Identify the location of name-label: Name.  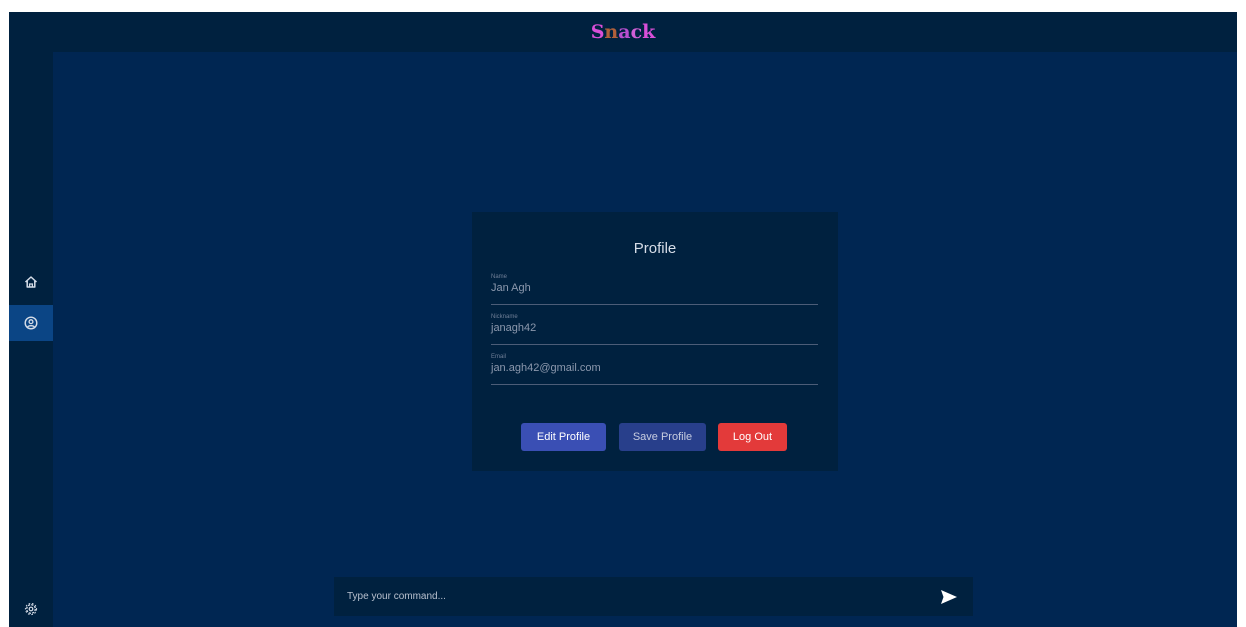
(499, 277).